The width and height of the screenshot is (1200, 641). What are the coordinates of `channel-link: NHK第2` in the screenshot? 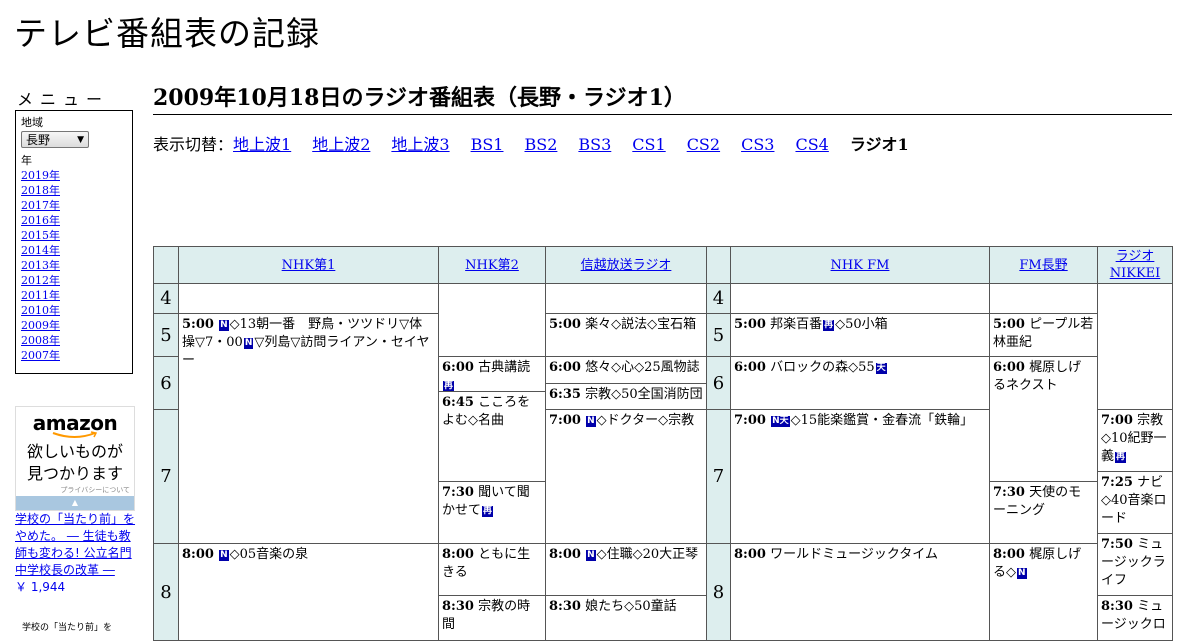 It's located at (492, 265).